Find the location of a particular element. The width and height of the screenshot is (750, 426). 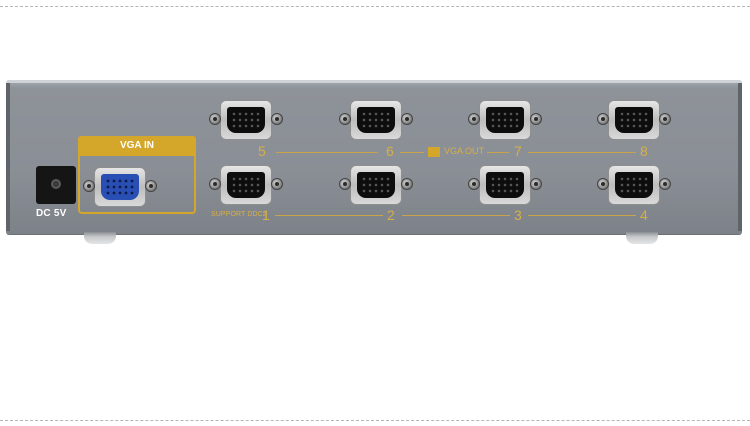

panel-right-side is located at coordinates (740, 157).